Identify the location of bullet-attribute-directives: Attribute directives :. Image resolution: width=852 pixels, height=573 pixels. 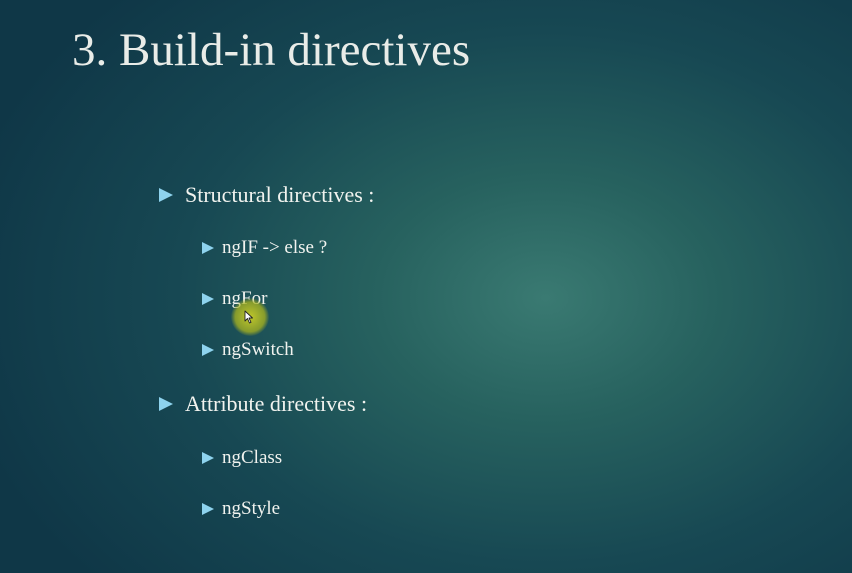
(263, 404).